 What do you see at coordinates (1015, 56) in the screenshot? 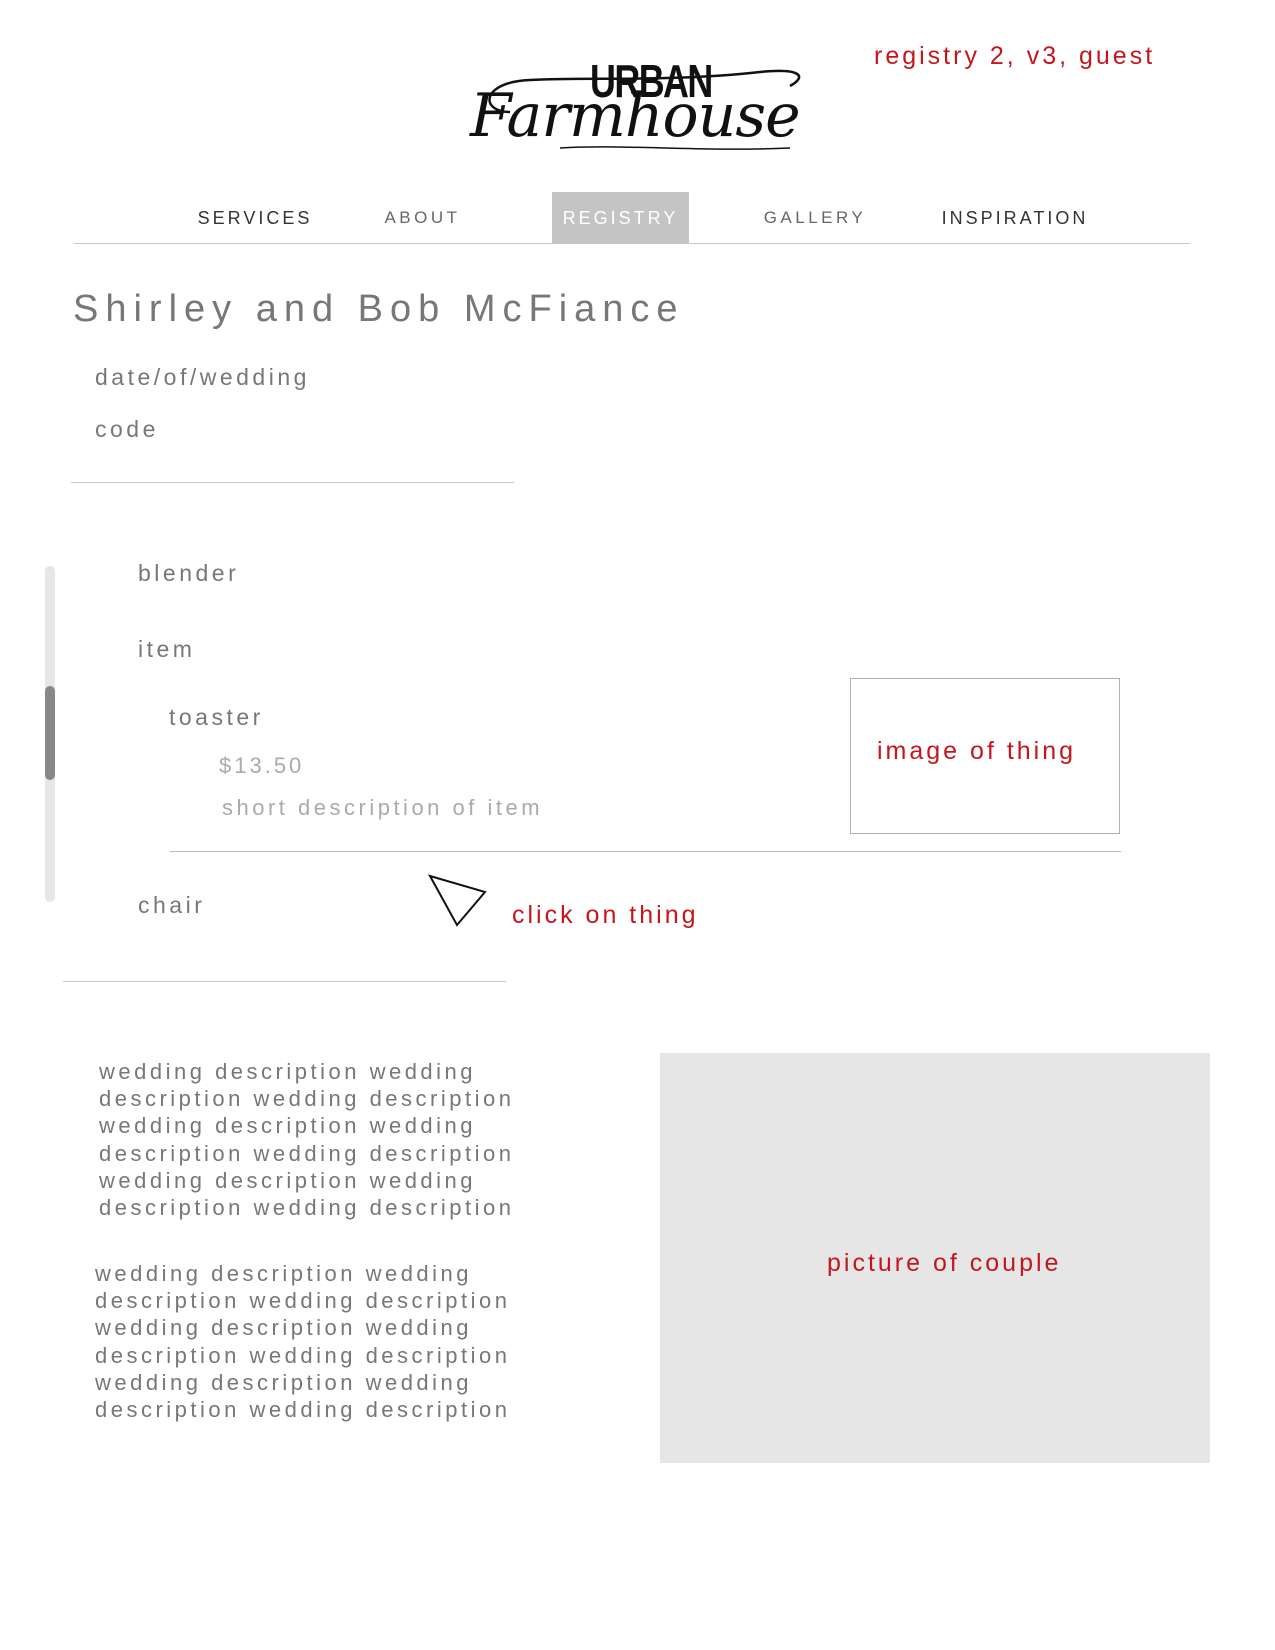
I see `page-annotation: registry 2, v3, guest` at bounding box center [1015, 56].